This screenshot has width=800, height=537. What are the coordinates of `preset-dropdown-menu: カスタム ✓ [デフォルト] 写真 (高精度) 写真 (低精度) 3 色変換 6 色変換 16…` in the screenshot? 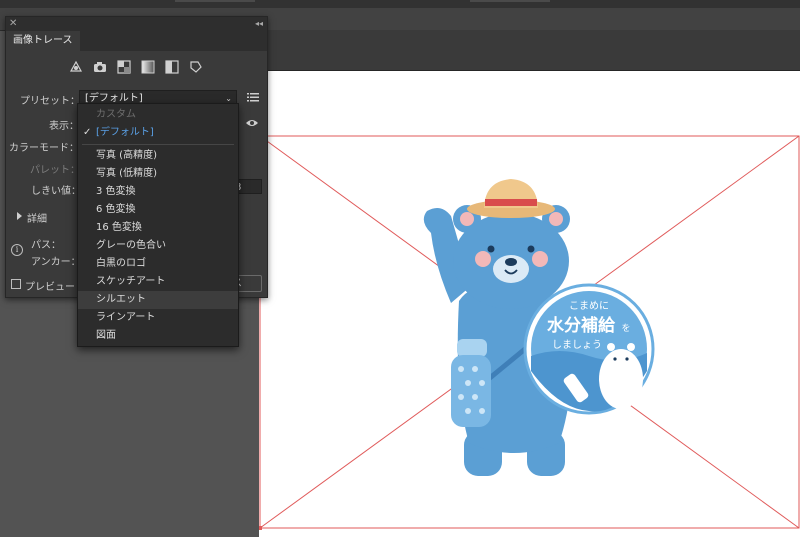 It's located at (158, 225).